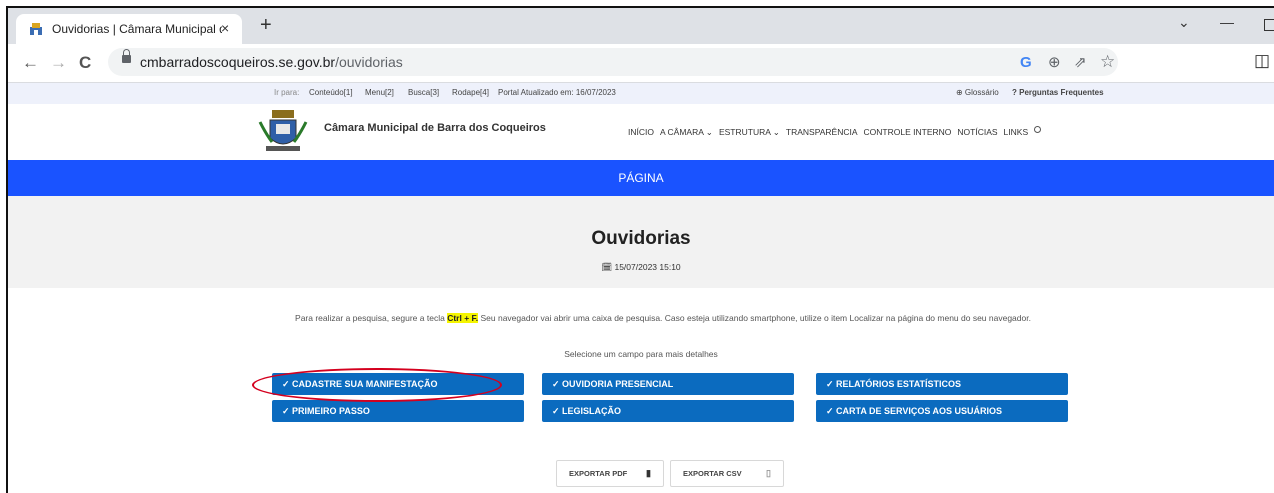 The width and height of the screenshot is (1274, 493). What do you see at coordinates (238, 62) in the screenshot?
I see `url-domain: cmbarradoscoqueiros.se.gov.br` at bounding box center [238, 62].